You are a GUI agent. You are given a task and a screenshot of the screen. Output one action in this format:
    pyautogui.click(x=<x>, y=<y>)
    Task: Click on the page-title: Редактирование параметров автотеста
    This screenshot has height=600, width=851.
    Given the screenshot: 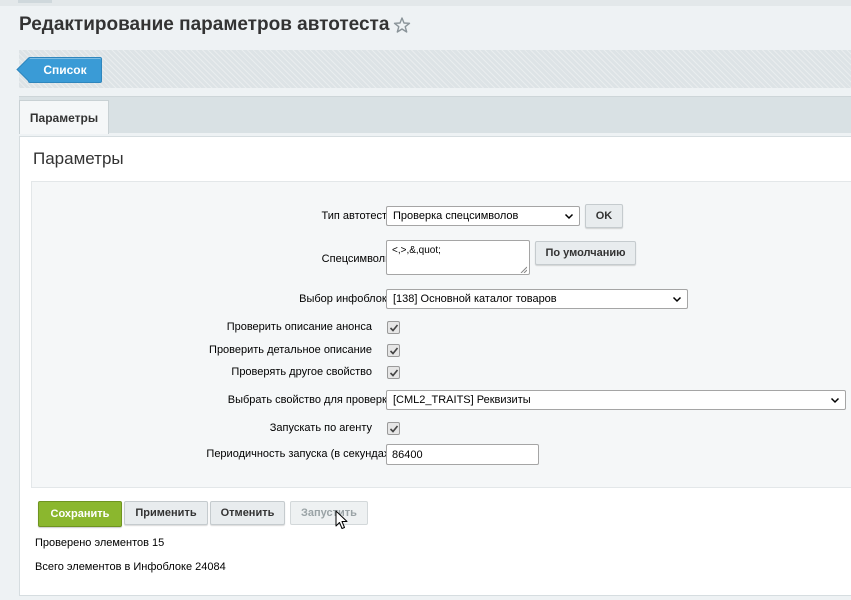 What is the action you would take?
    pyautogui.click(x=204, y=24)
    